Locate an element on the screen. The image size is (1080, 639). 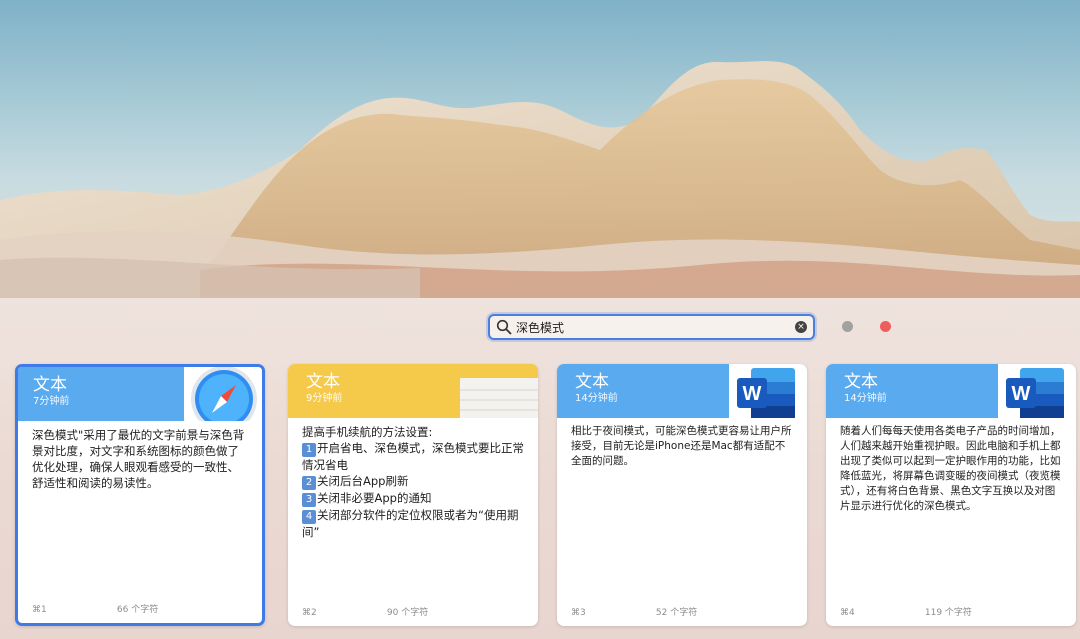
list-item: 3 关闭非必要App的通知 is located at coordinates (413, 498).